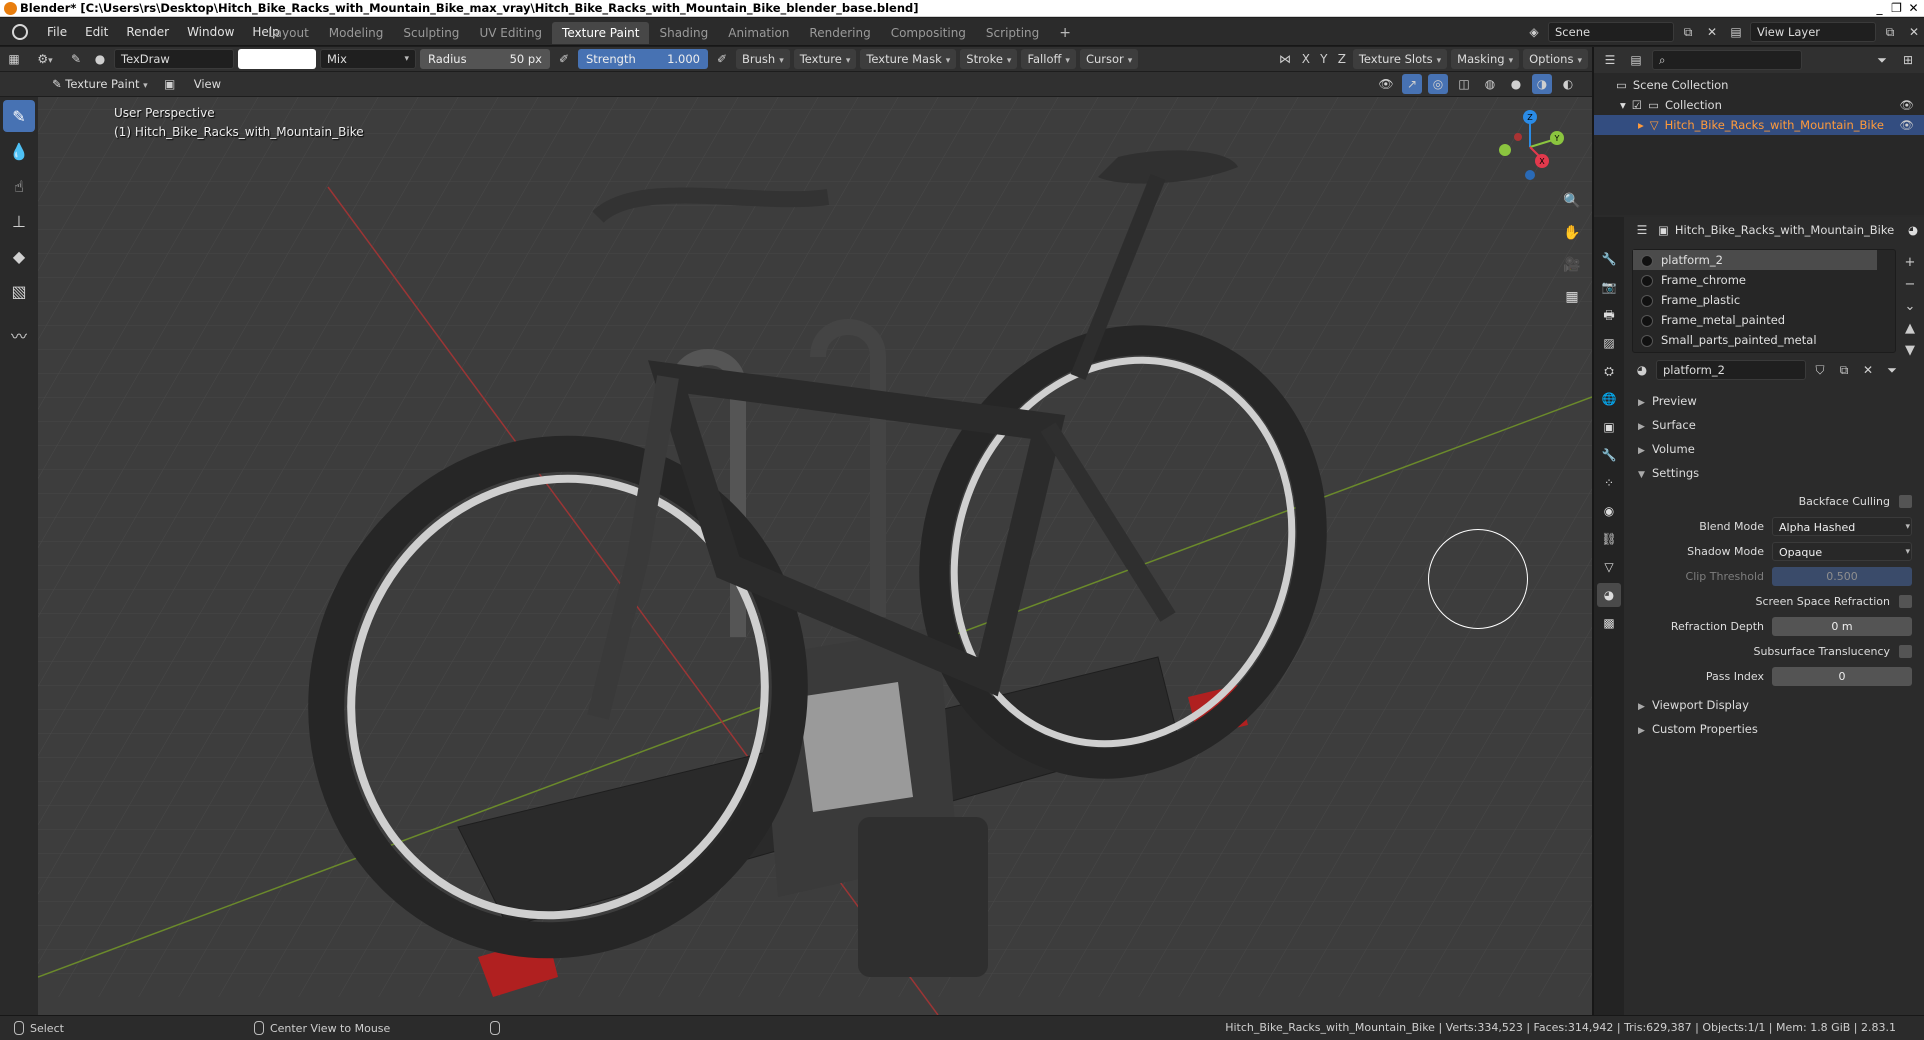  What do you see at coordinates (1568, 84) in the screenshot?
I see `rendered-shading-icon: ◐` at bounding box center [1568, 84].